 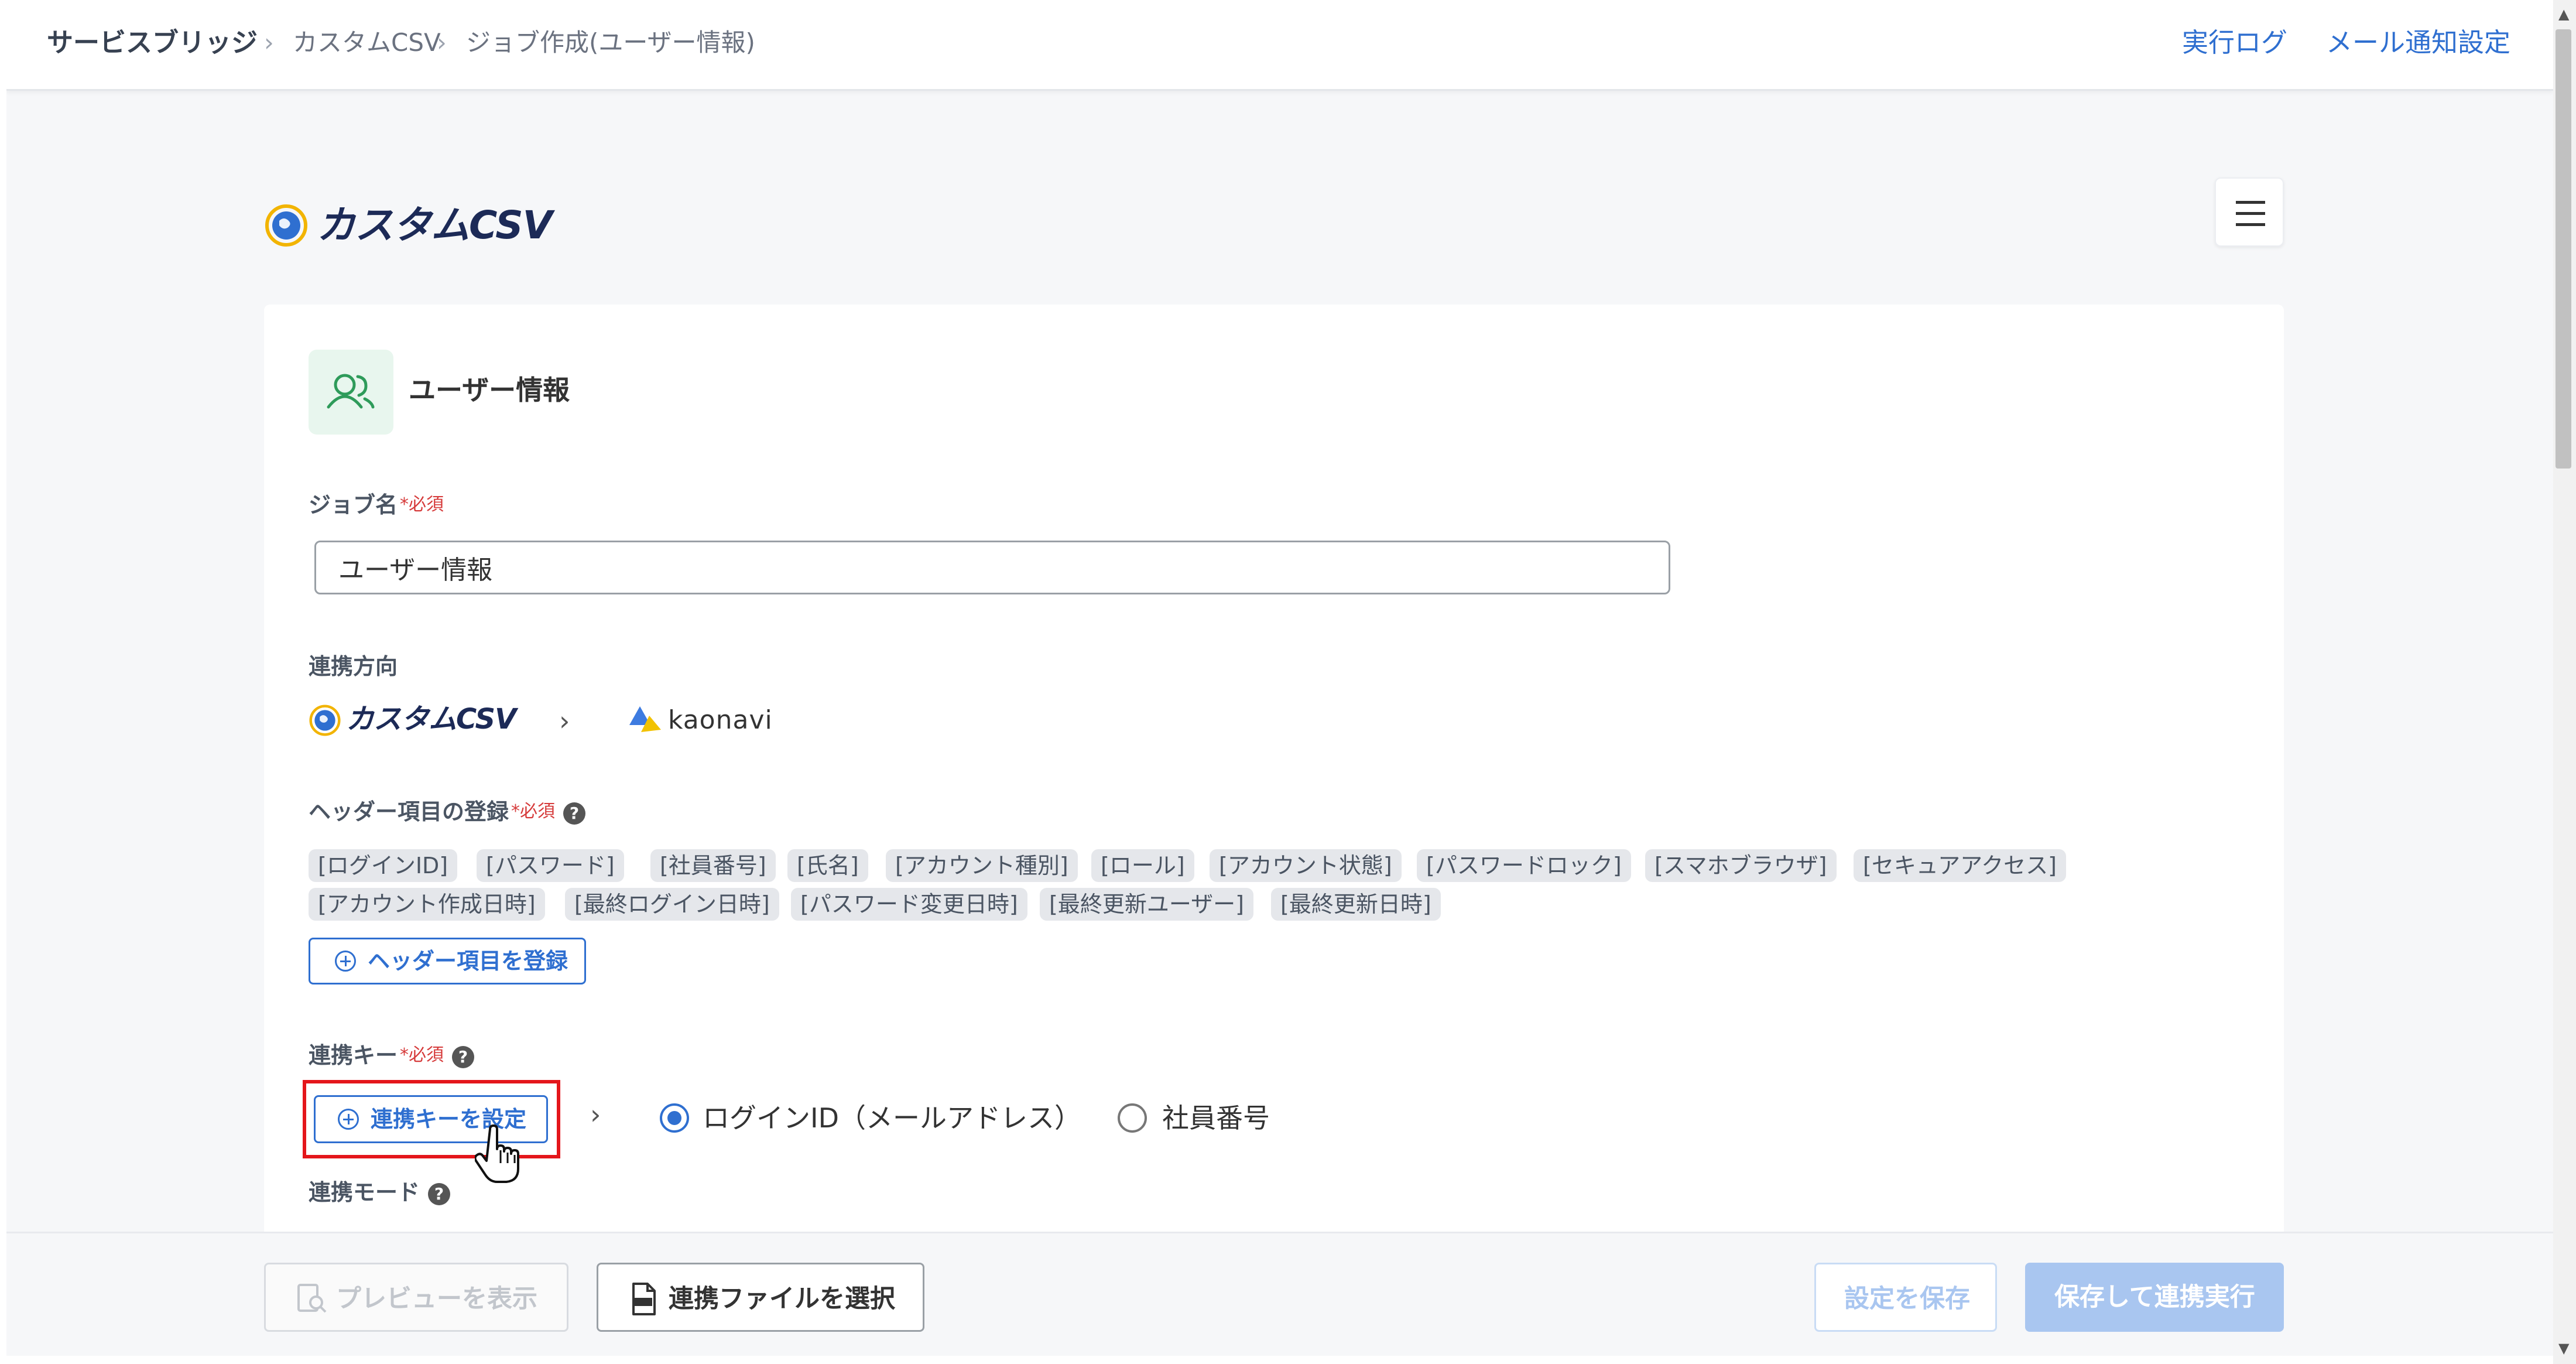 I want to click on preview-icon, so click(x=312, y=1298).